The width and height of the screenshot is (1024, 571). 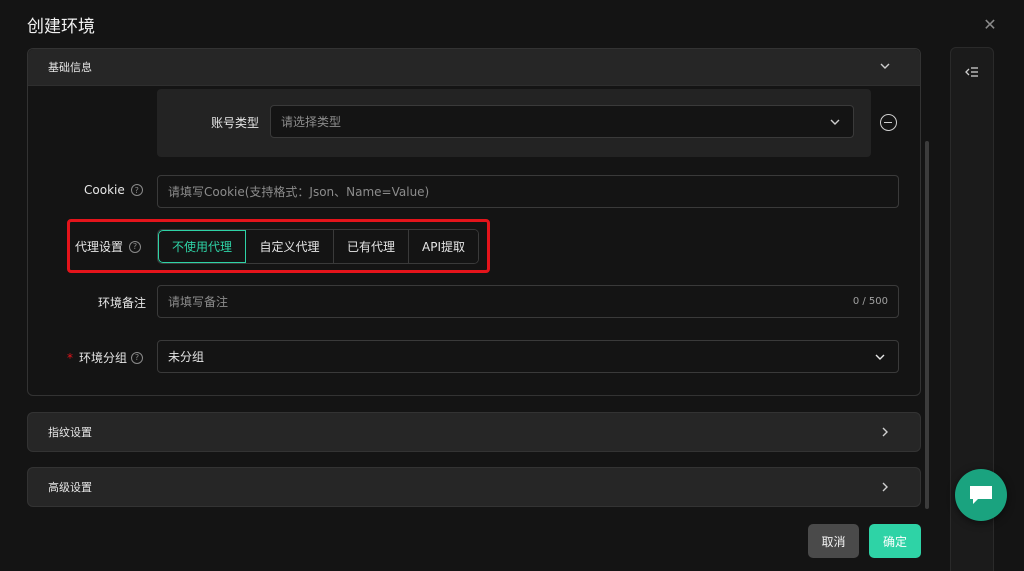 I want to click on proxy-option-existing: 已有代理, so click(x=371, y=246).